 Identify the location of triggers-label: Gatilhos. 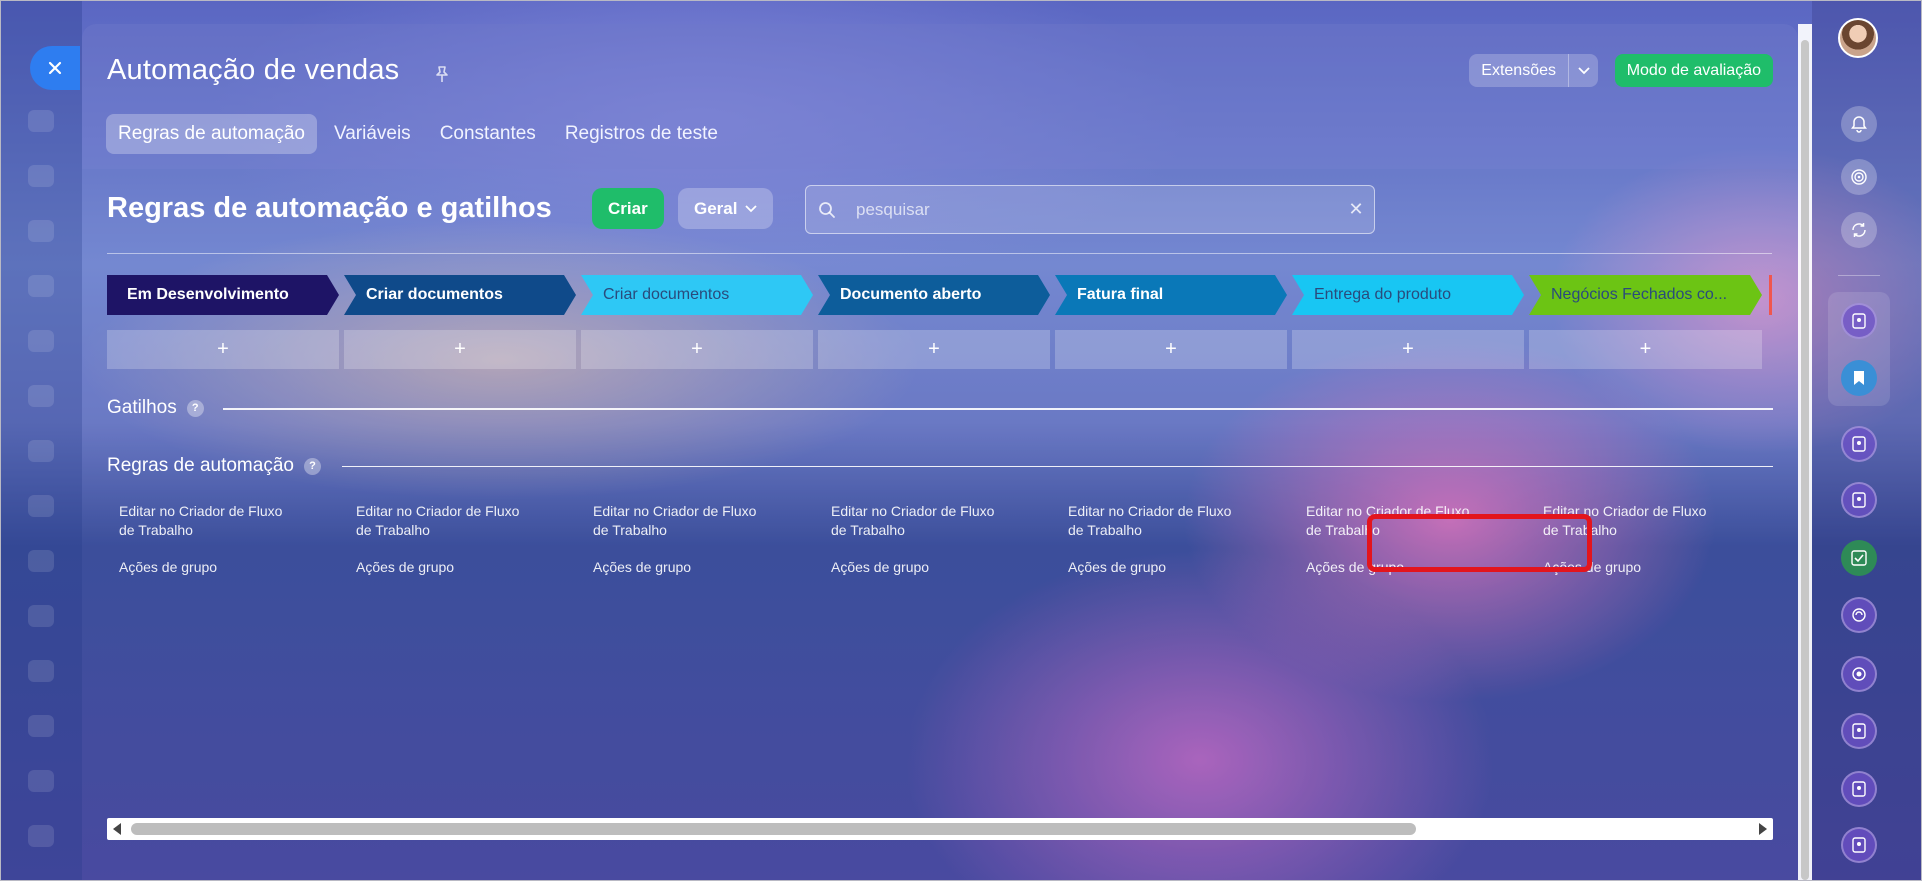
(142, 407).